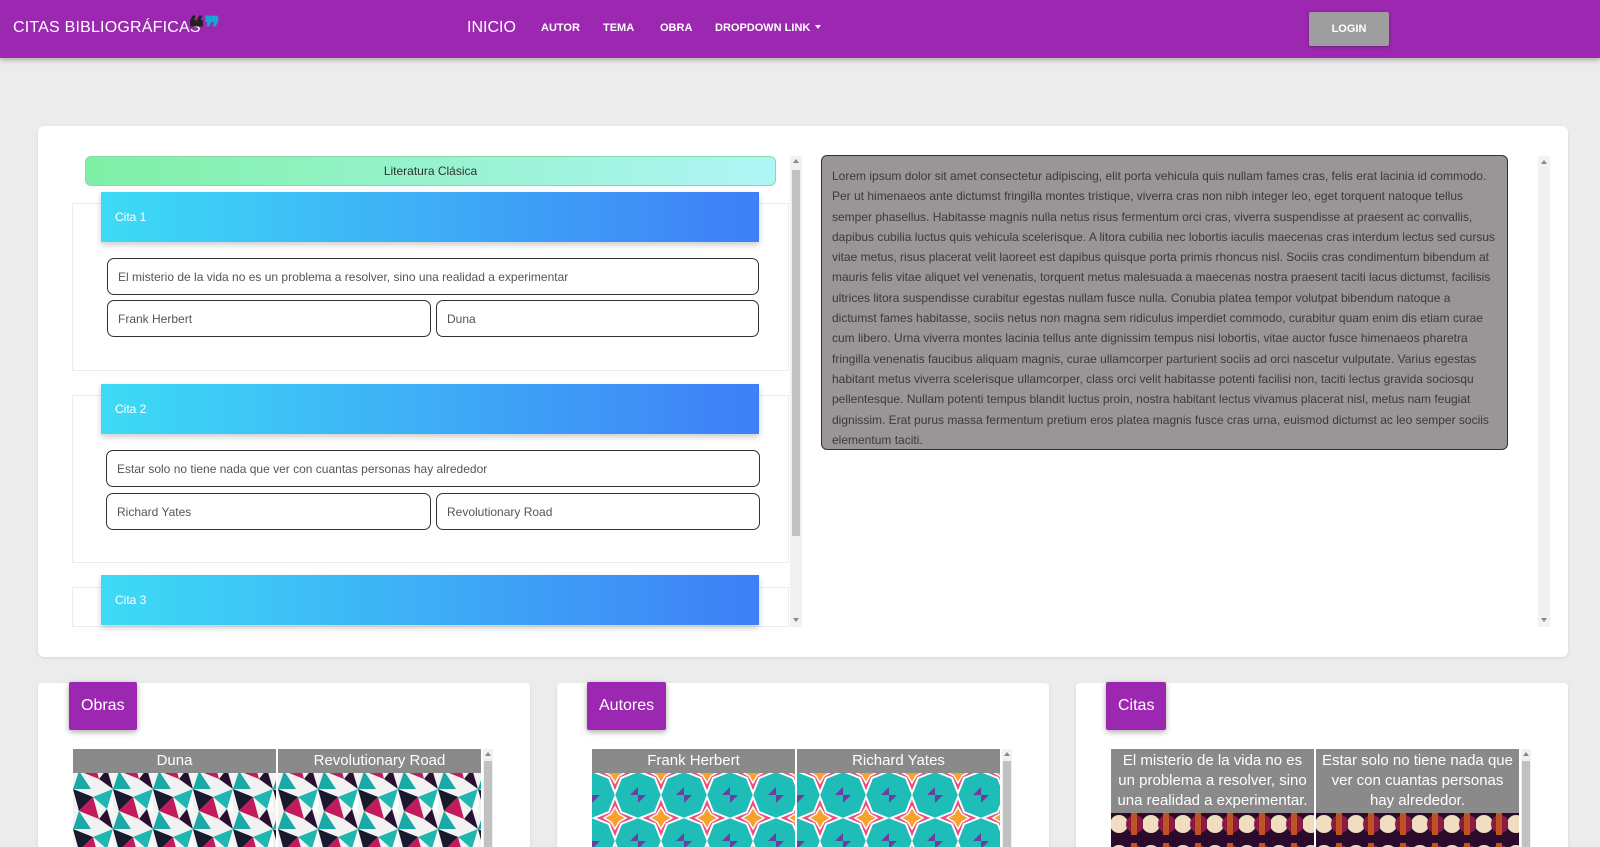 The width and height of the screenshot is (1600, 847). What do you see at coordinates (1136, 706) in the screenshot?
I see `citas-title-badge: Citas` at bounding box center [1136, 706].